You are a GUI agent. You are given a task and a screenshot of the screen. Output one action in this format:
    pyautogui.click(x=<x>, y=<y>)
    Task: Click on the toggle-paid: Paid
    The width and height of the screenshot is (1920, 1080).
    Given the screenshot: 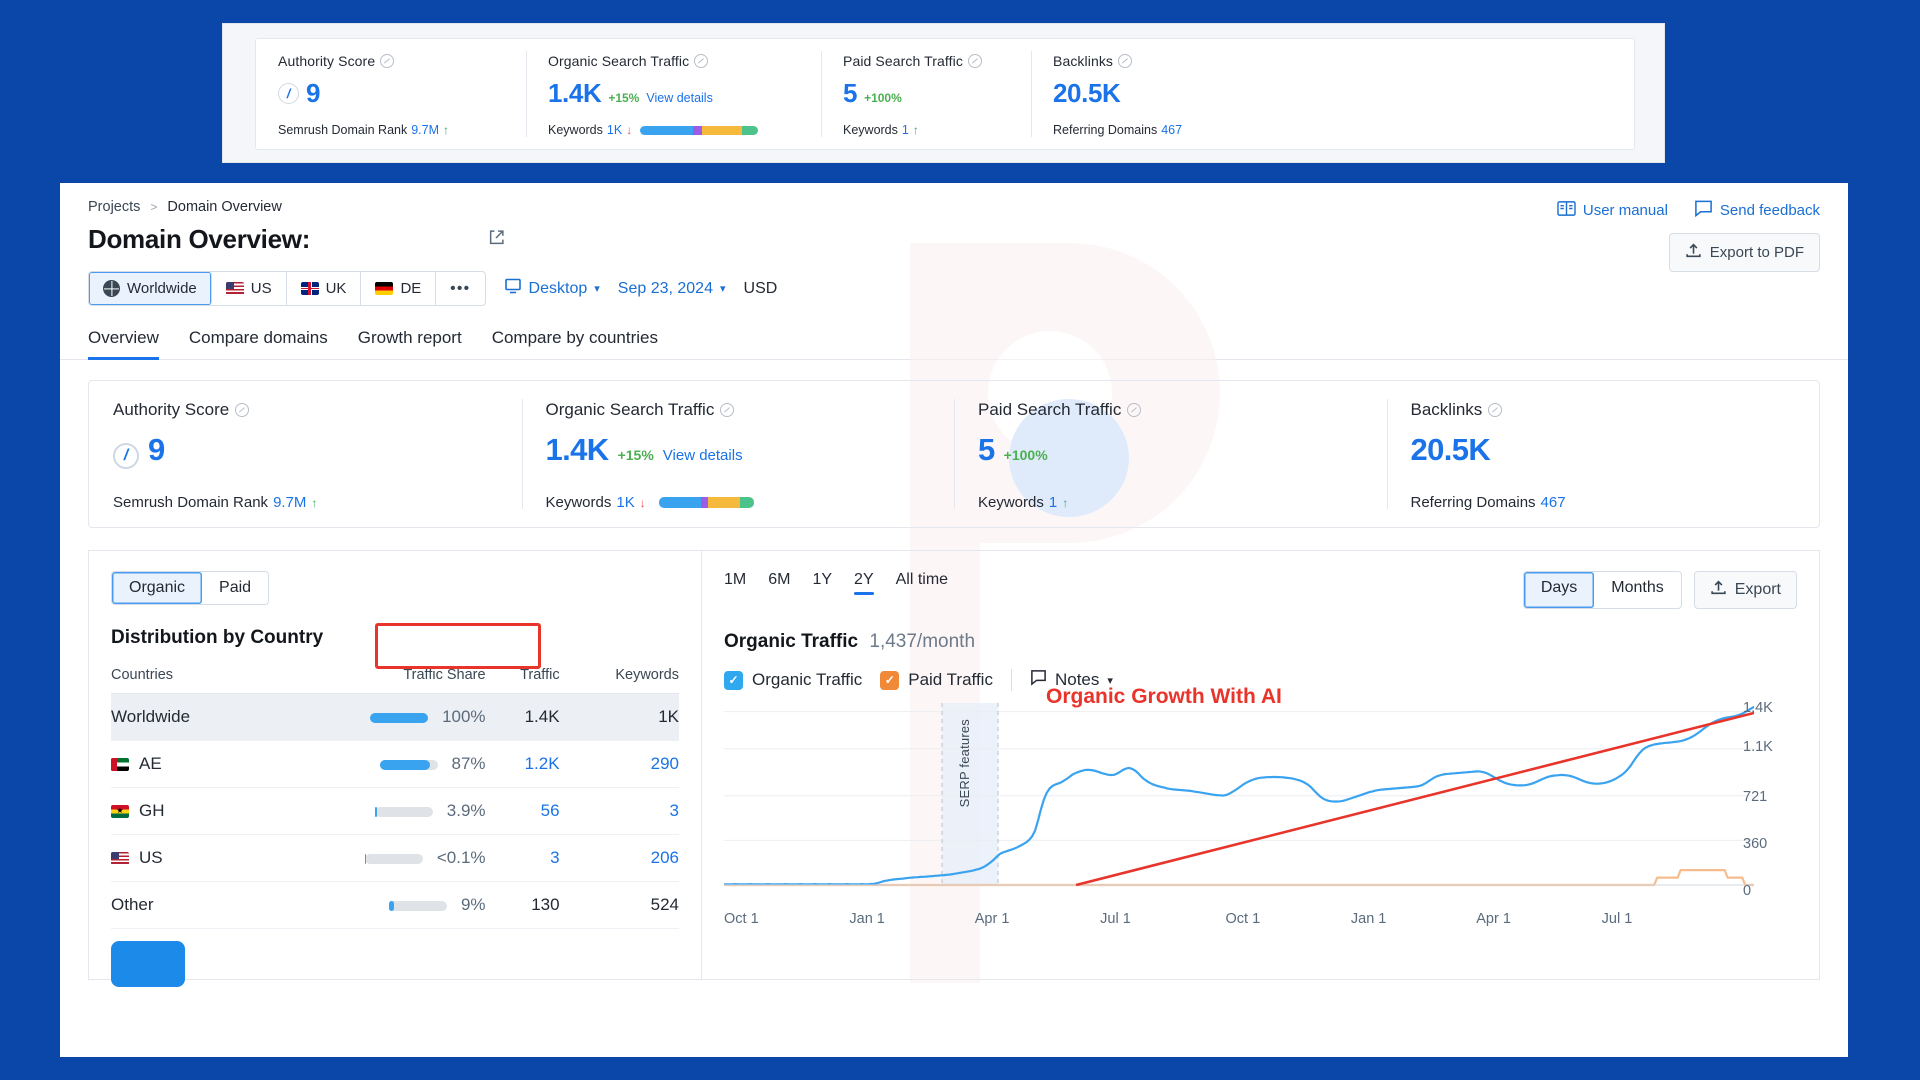 What is the action you would take?
    pyautogui.click(x=235, y=588)
    